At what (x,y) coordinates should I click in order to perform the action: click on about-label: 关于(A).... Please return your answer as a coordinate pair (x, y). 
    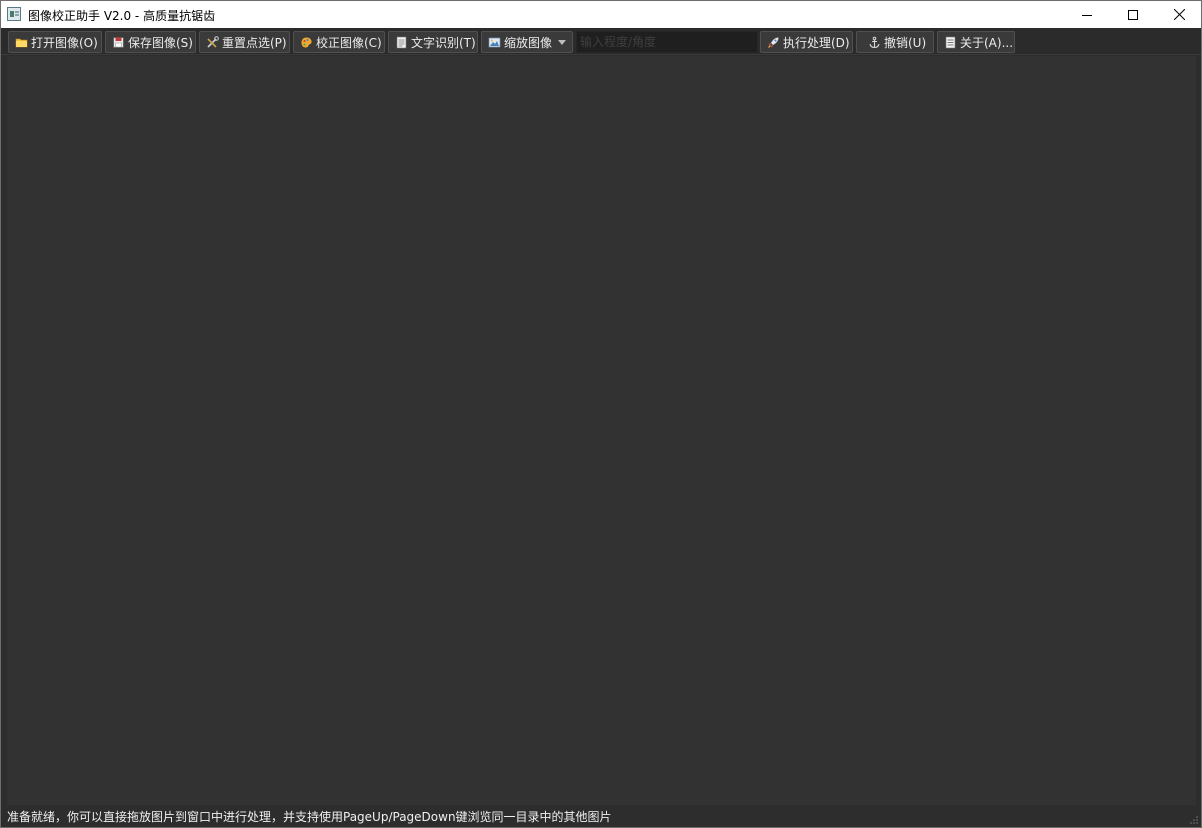
    Looking at the image, I should click on (987, 42).